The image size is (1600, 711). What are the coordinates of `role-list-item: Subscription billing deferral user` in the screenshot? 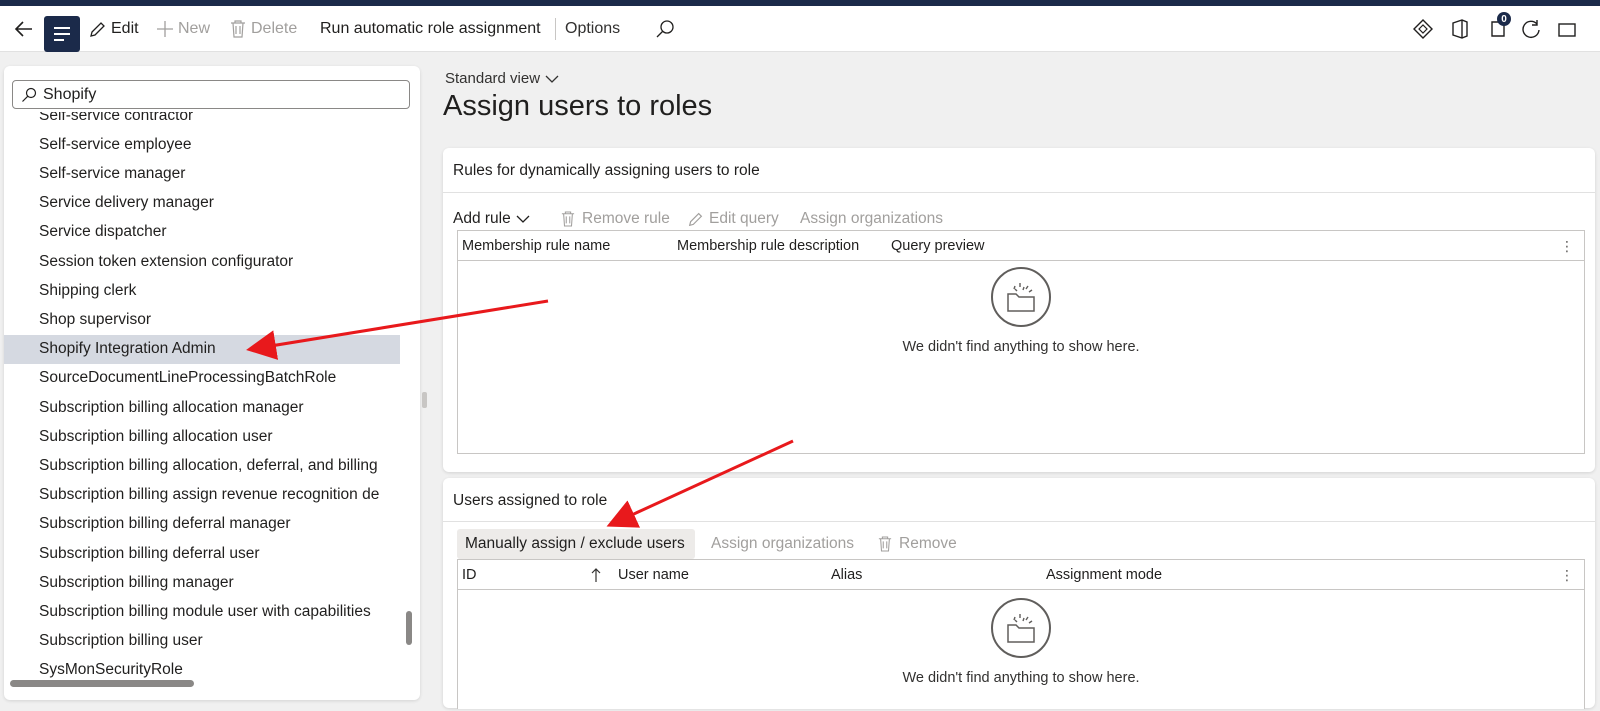 It's located at (202, 553).